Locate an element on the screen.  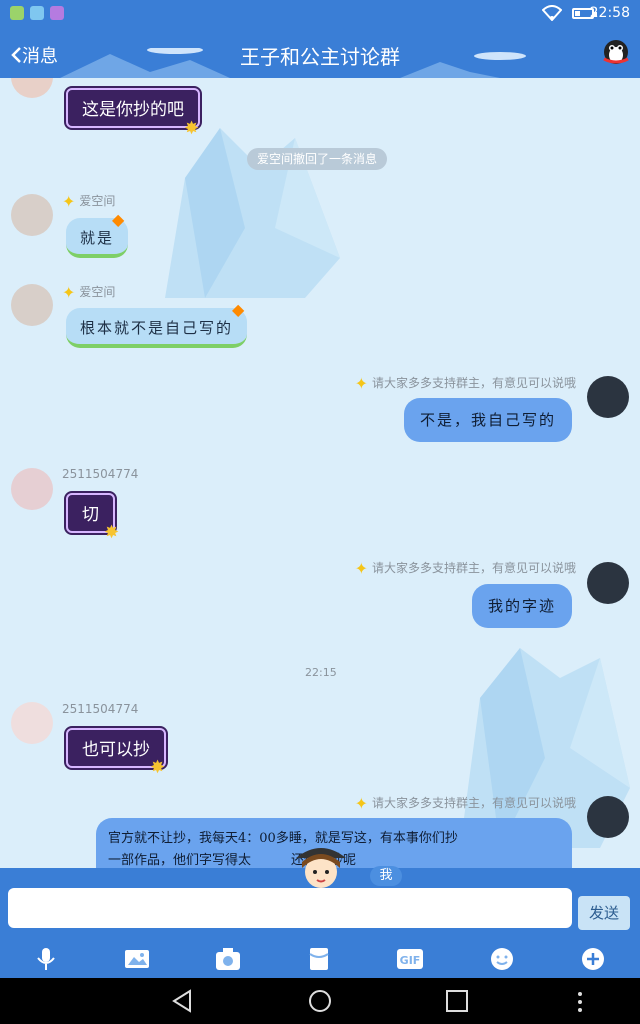
emoji-icon is located at coordinates (502, 959).